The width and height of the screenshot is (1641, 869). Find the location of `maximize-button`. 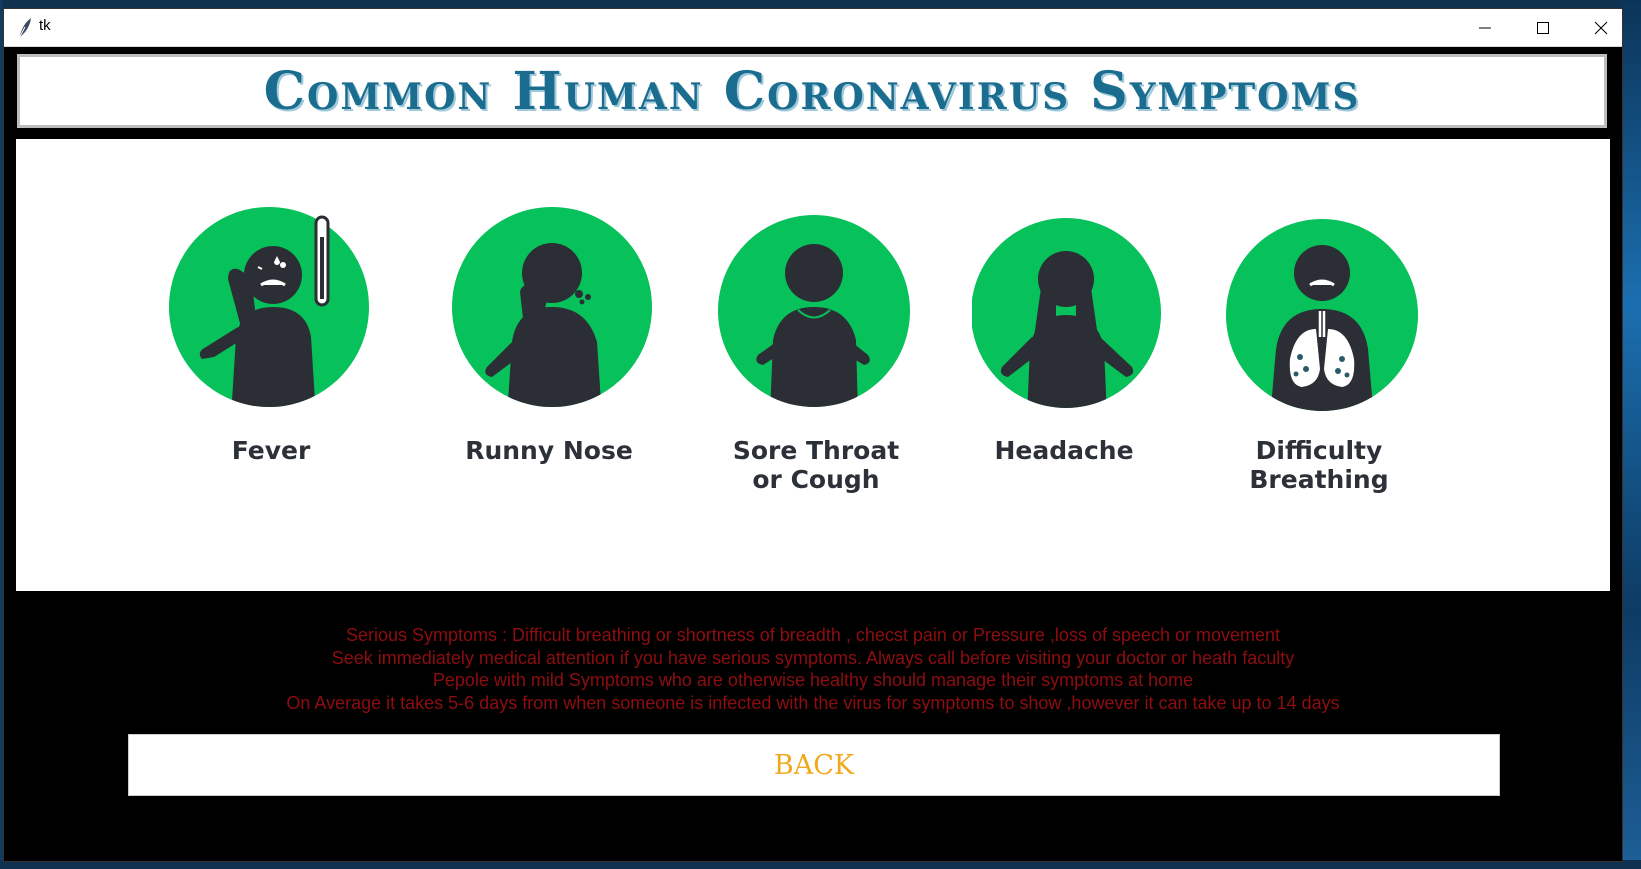

maximize-button is located at coordinates (1543, 27).